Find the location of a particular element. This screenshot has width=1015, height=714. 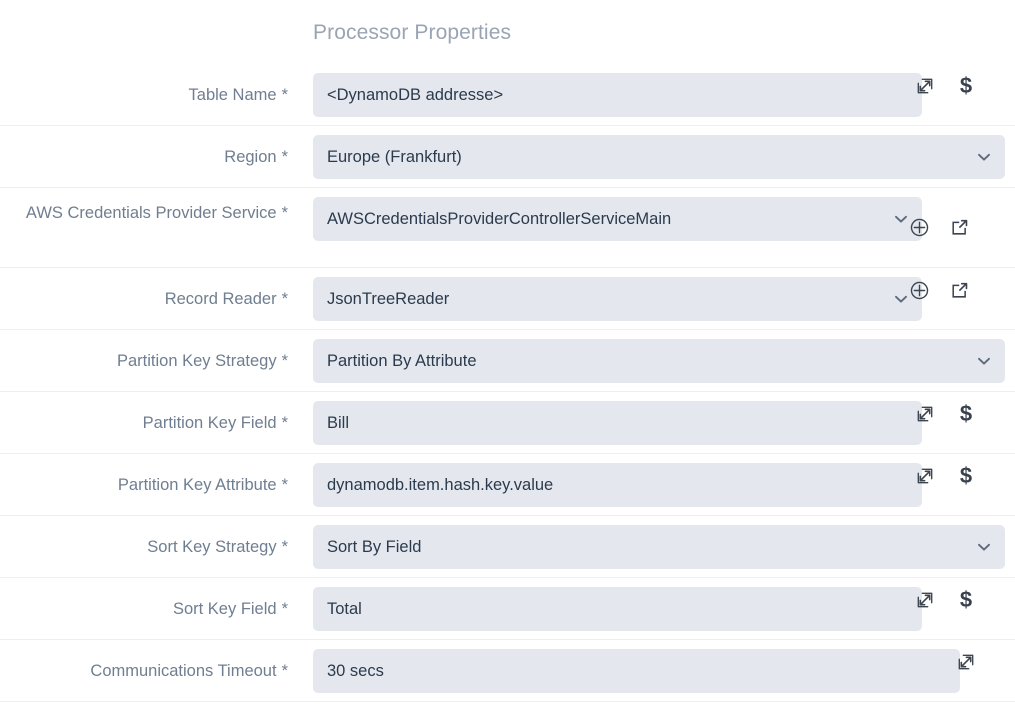

property-control-cell: Bill $ is located at coordinates (651, 422).